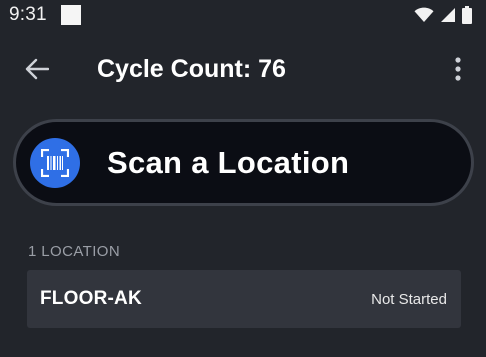 This screenshot has width=486, height=357. Describe the element at coordinates (70, 15) in the screenshot. I see `notification-square-icon` at that location.